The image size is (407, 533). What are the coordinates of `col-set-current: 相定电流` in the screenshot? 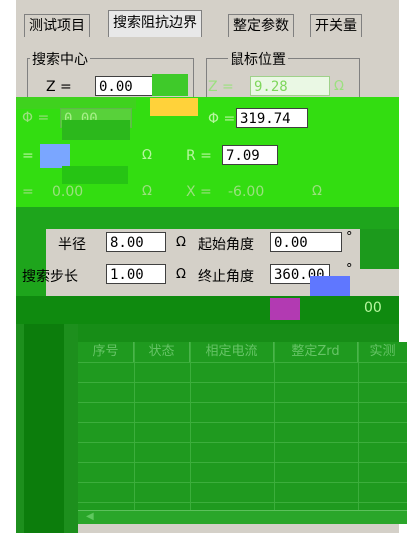 It's located at (232, 352).